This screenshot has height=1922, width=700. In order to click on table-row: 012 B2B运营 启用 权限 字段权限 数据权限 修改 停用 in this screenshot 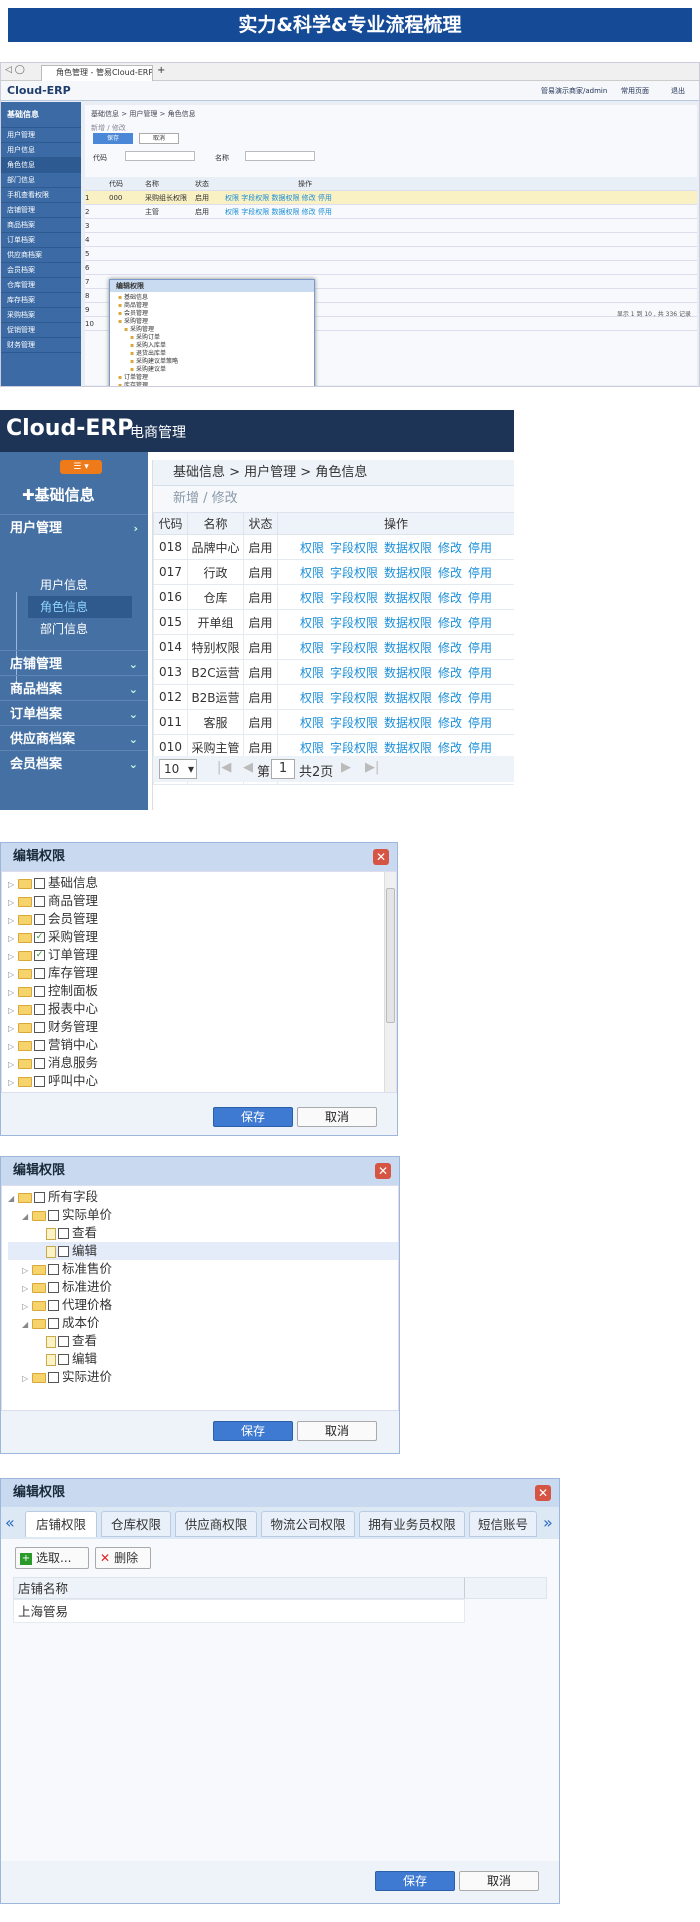, I will do `click(333, 697)`.